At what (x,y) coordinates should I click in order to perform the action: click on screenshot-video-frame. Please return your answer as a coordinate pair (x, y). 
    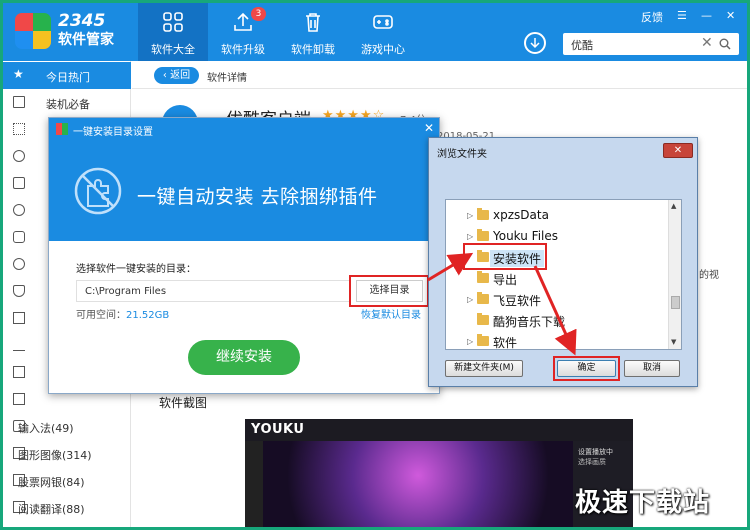
    Looking at the image, I should click on (418, 484).